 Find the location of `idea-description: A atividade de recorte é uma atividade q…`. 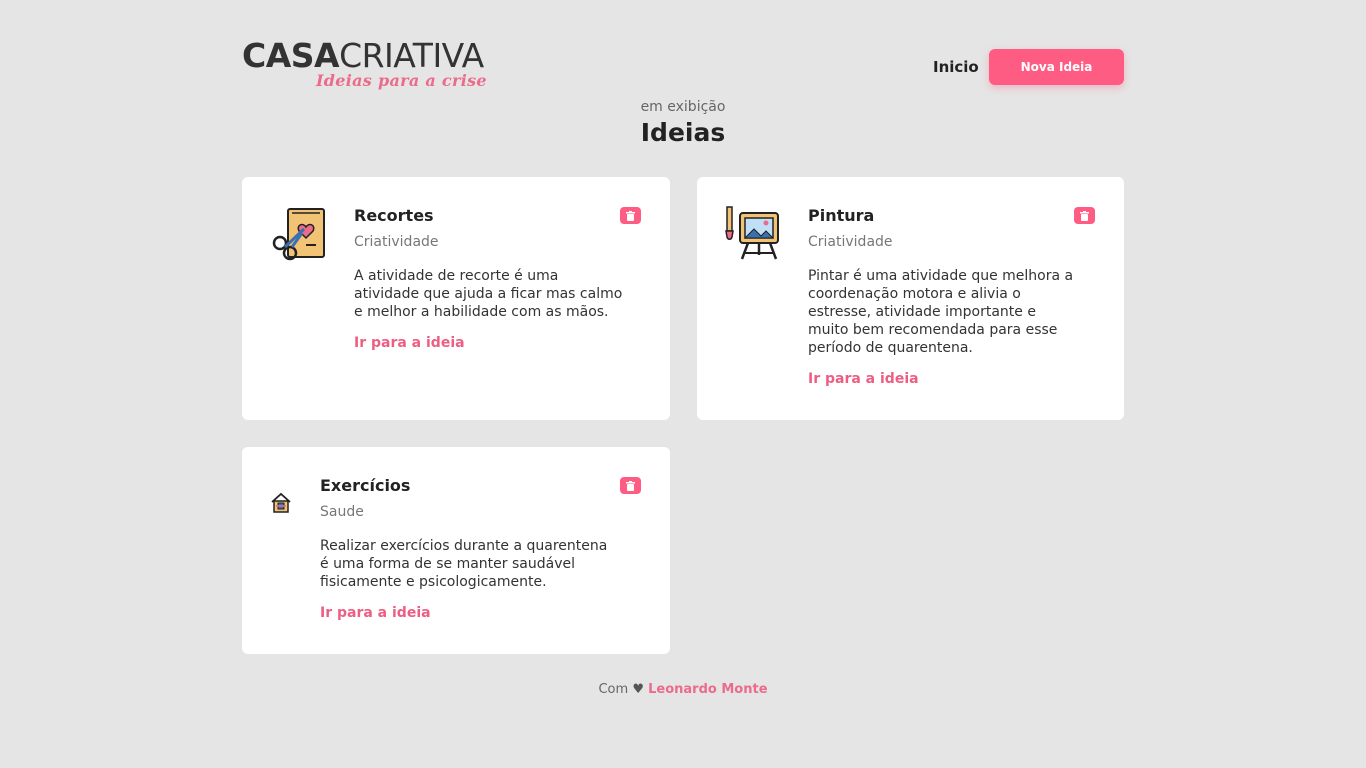

idea-description: A atividade de recorte é uma atividade q… is located at coordinates (488, 294).